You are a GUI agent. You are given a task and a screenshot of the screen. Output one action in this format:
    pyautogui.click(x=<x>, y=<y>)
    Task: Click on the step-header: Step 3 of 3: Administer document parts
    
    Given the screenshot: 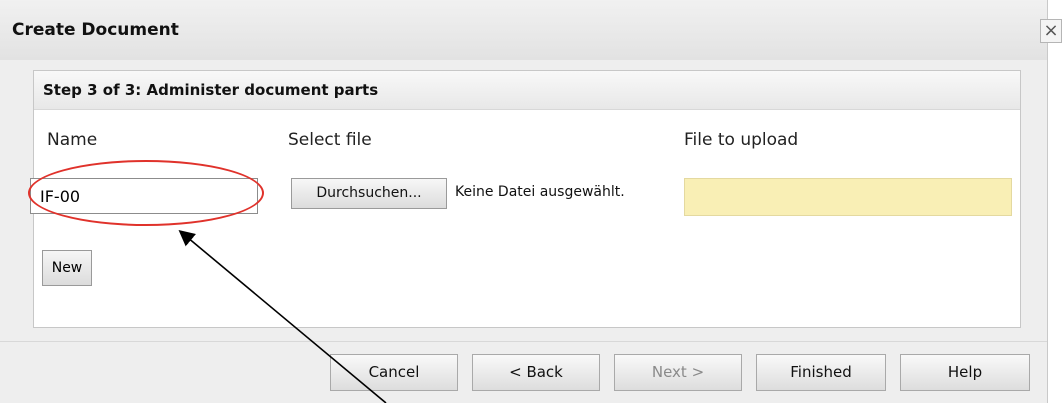 What is the action you would take?
    pyautogui.click(x=527, y=90)
    